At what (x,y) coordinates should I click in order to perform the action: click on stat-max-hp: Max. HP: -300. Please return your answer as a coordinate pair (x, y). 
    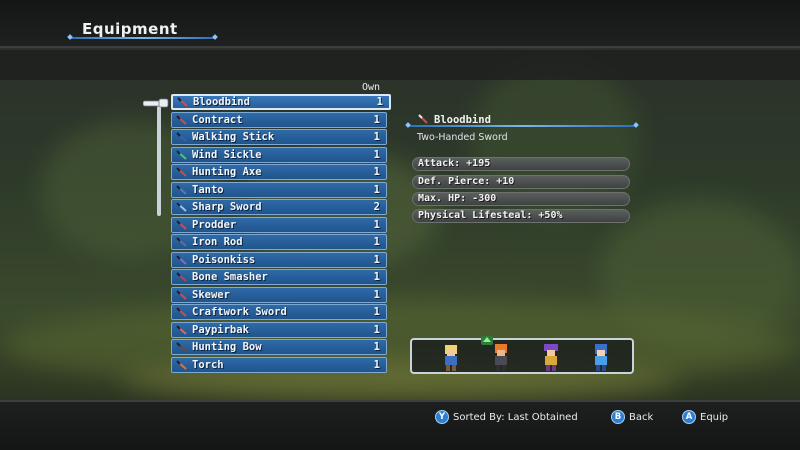
    Looking at the image, I should click on (521, 199).